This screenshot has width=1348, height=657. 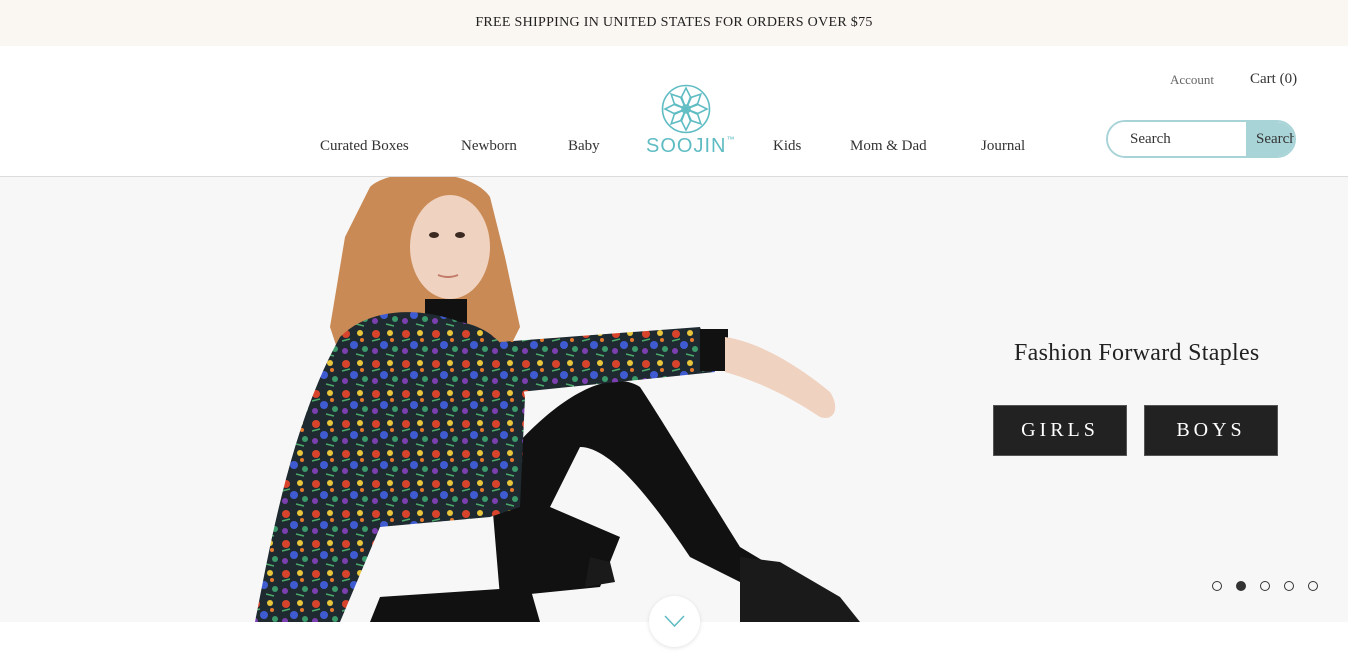 What do you see at coordinates (364, 146) in the screenshot?
I see `nav-curated-boxes: Curated Boxes` at bounding box center [364, 146].